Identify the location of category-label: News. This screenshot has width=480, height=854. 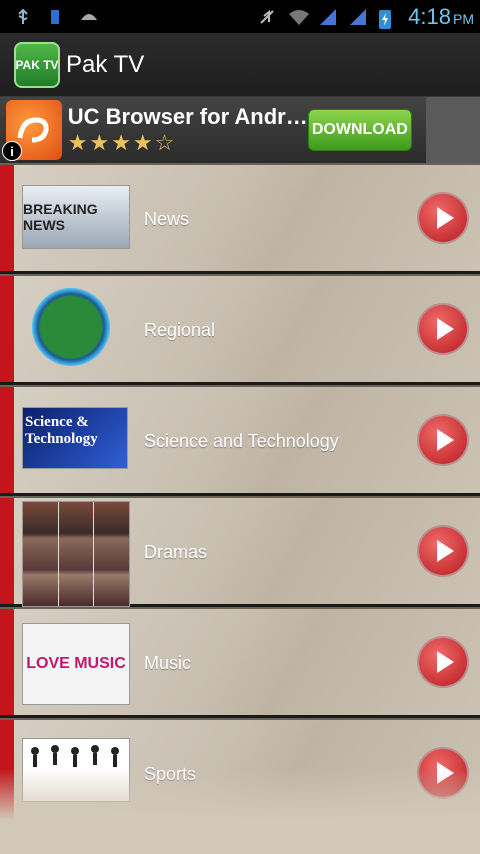
(167, 219).